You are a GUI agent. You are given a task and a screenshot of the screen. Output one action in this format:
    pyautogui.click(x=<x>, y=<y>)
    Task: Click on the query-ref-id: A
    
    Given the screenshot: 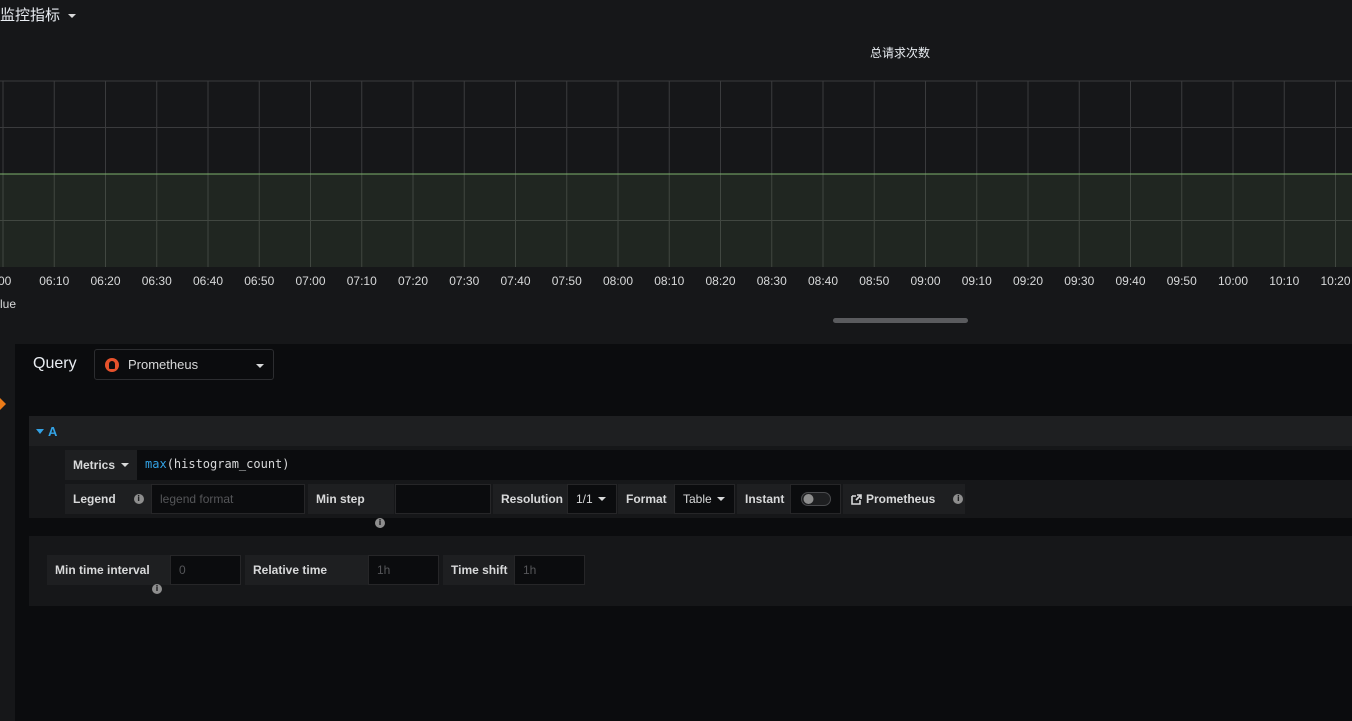 What is the action you would take?
    pyautogui.click(x=52, y=431)
    